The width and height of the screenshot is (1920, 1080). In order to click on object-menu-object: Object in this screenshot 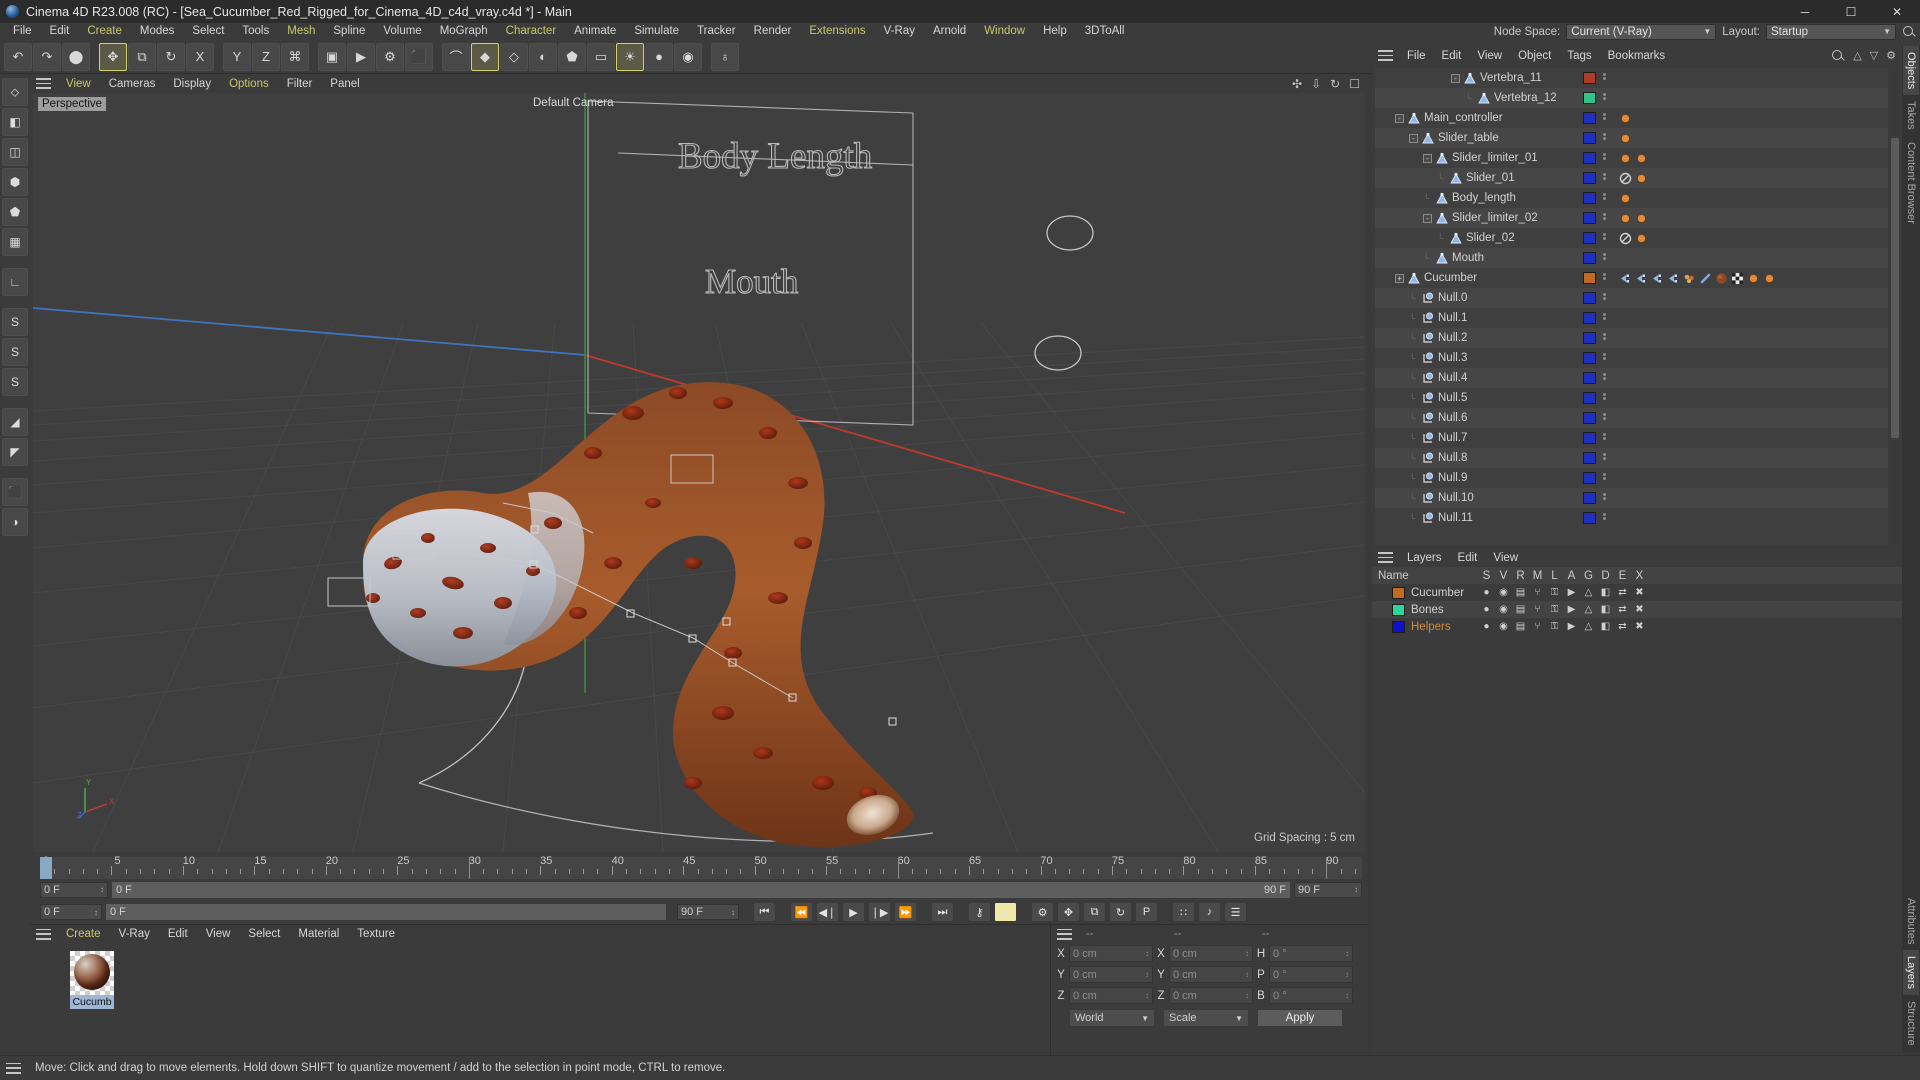, I will do `click(1534, 56)`.